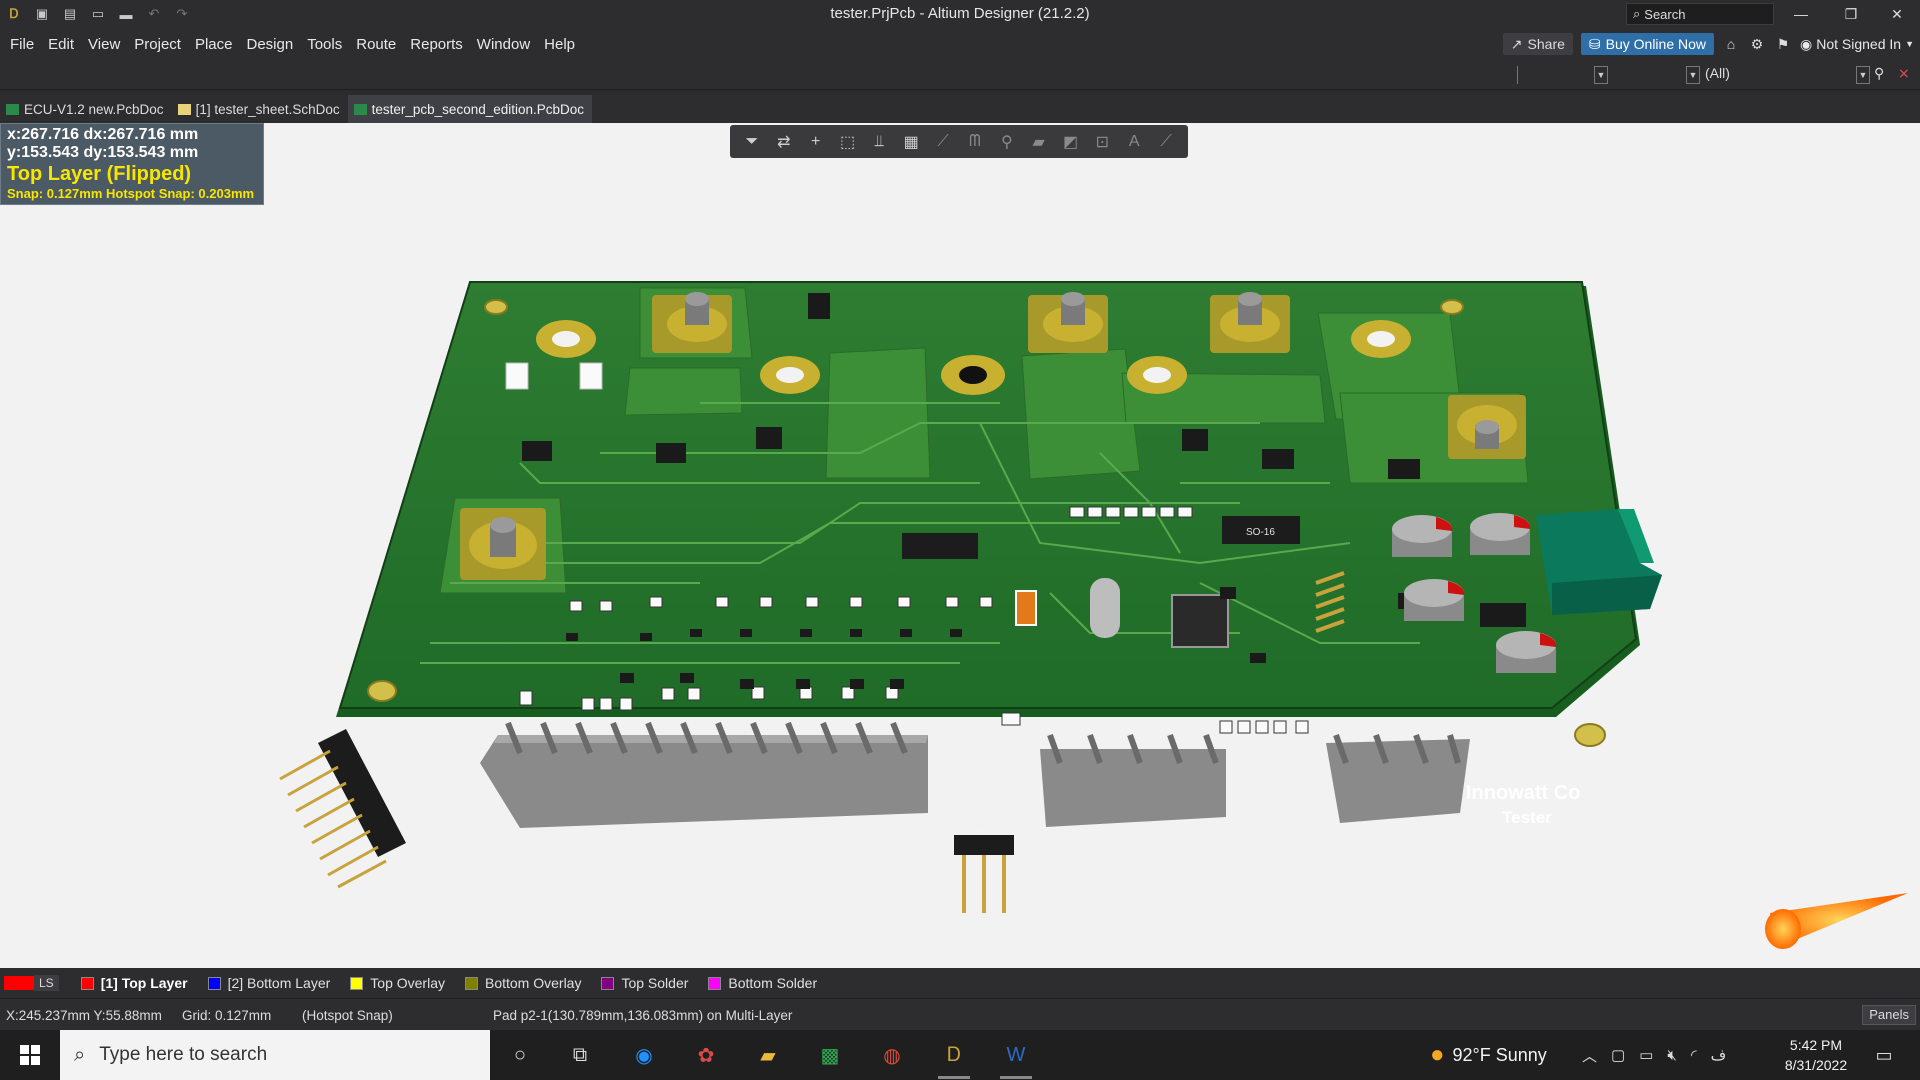 This screenshot has height=1080, width=1920. I want to click on volume-muted-icon: 🔇︎, so click(1671, 1055).